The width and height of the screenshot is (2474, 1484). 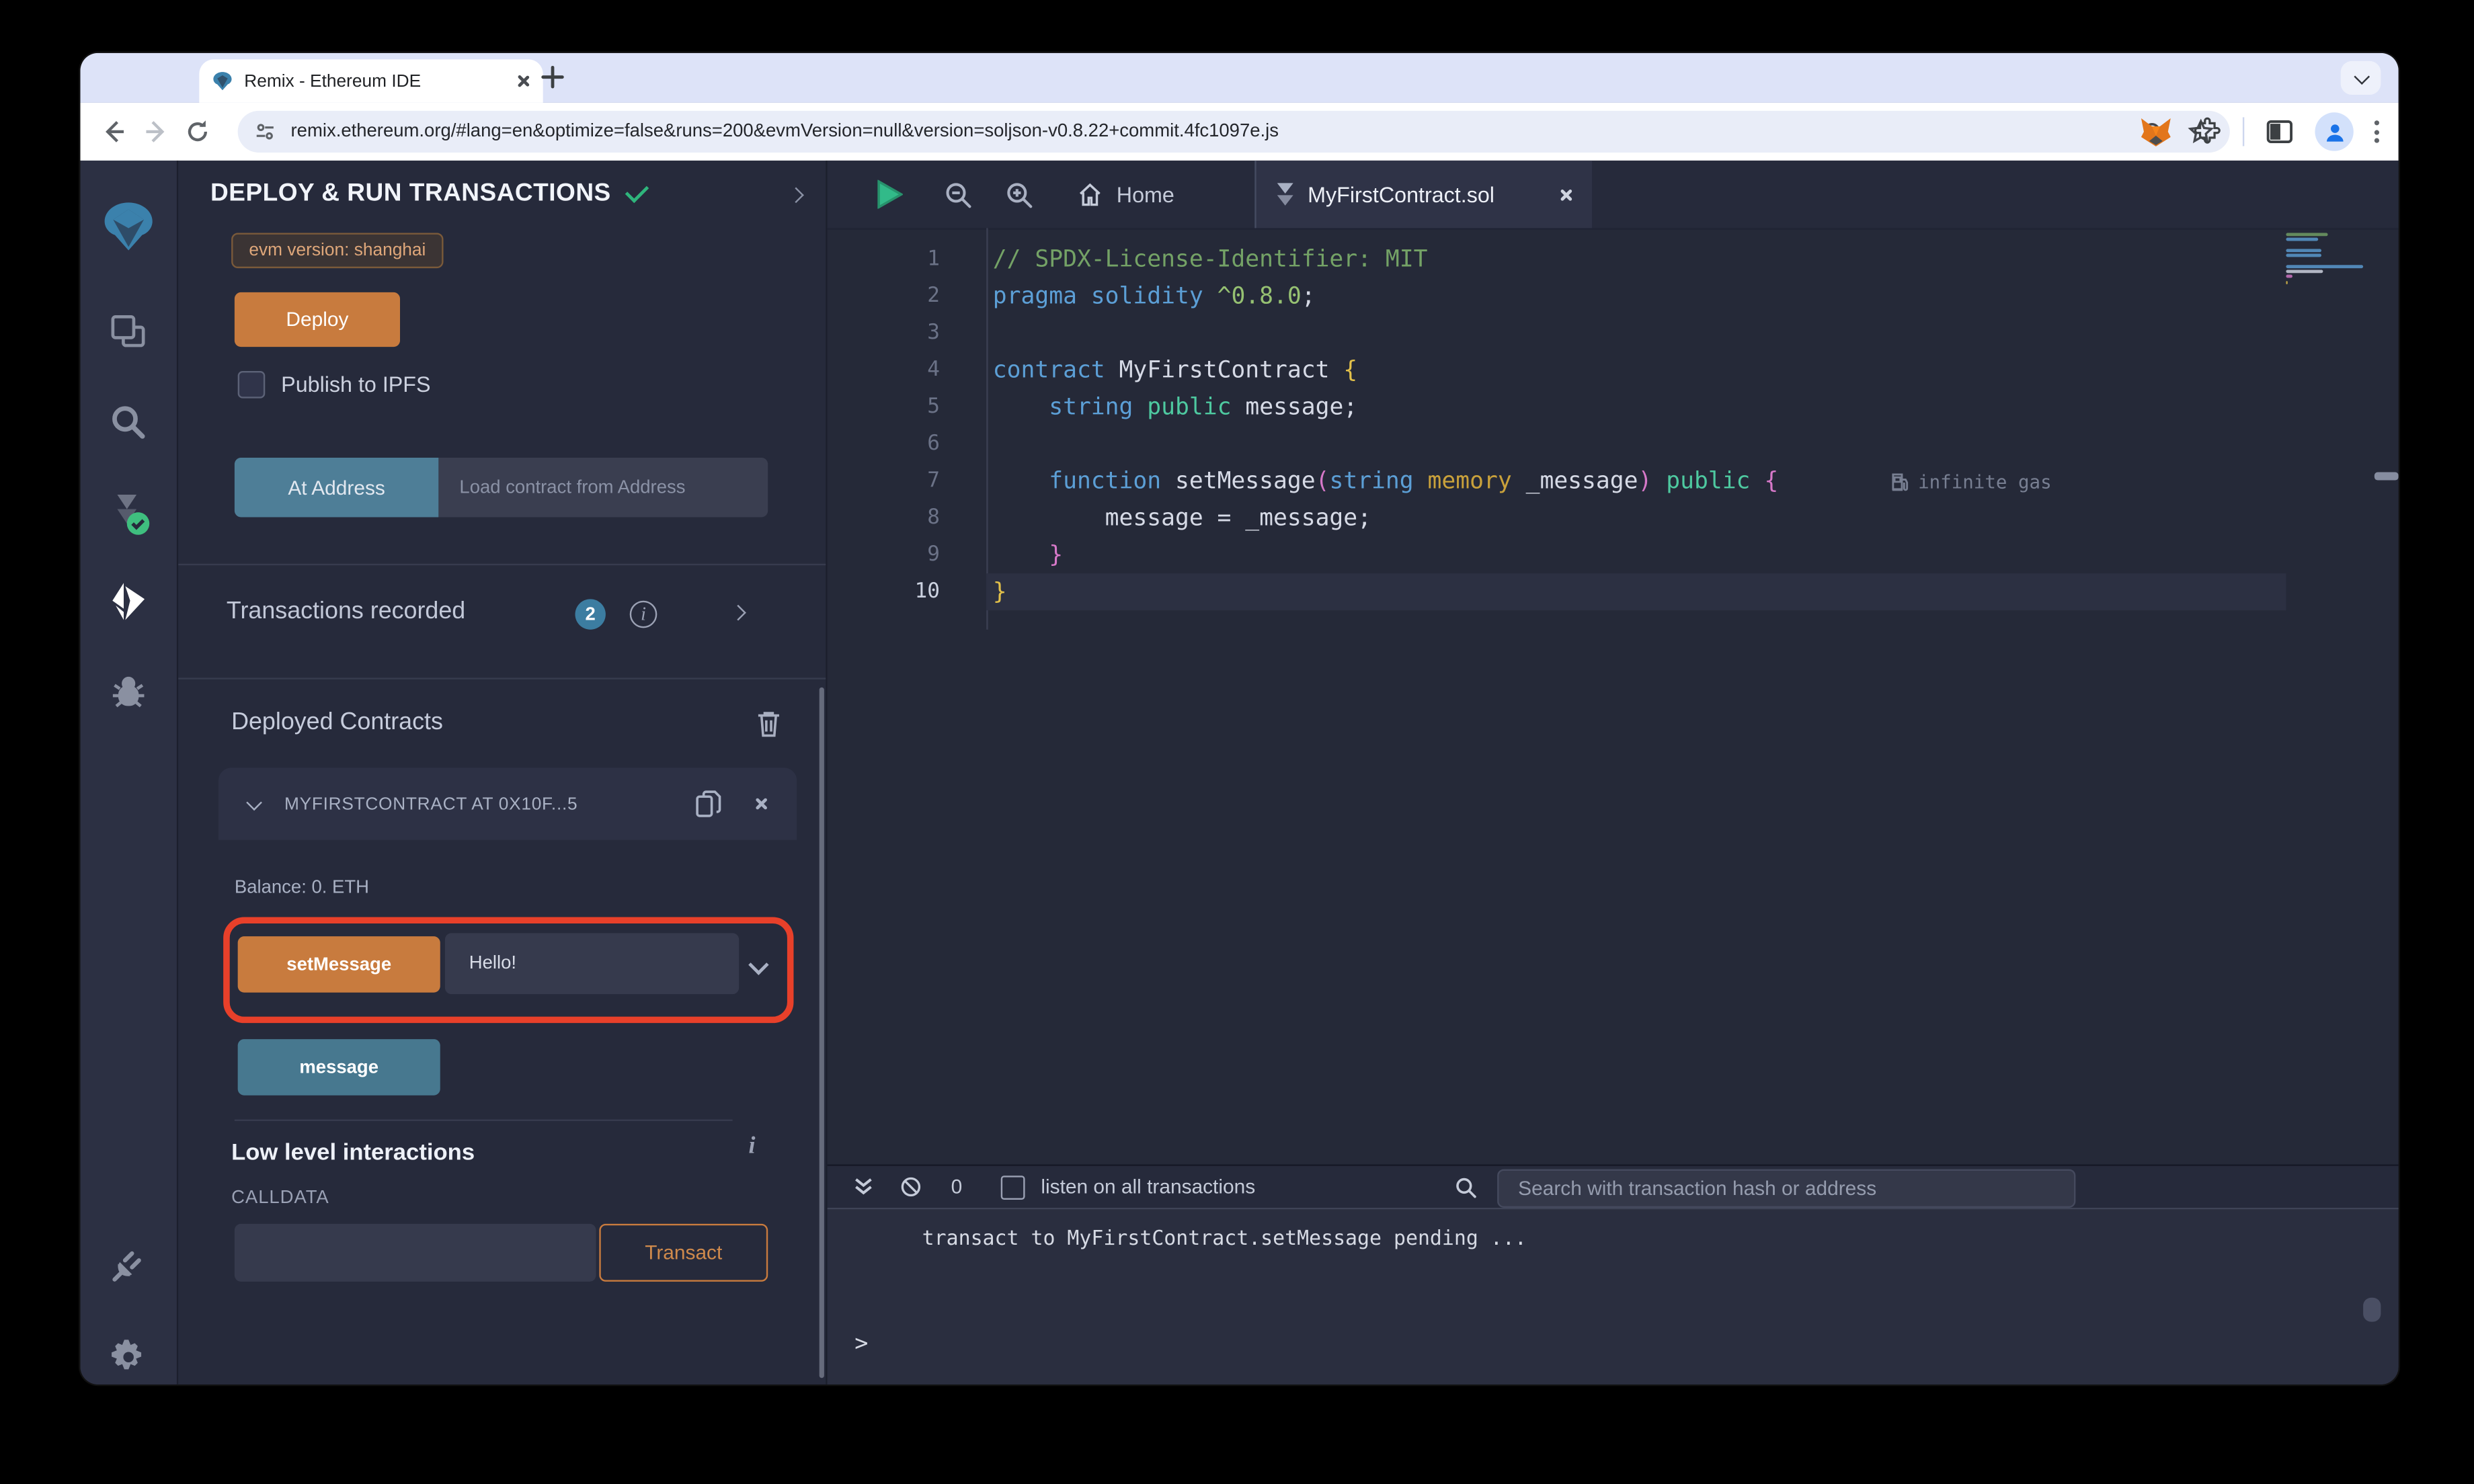 I want to click on evm-version-badge: evm version: shanghai, so click(x=337, y=251).